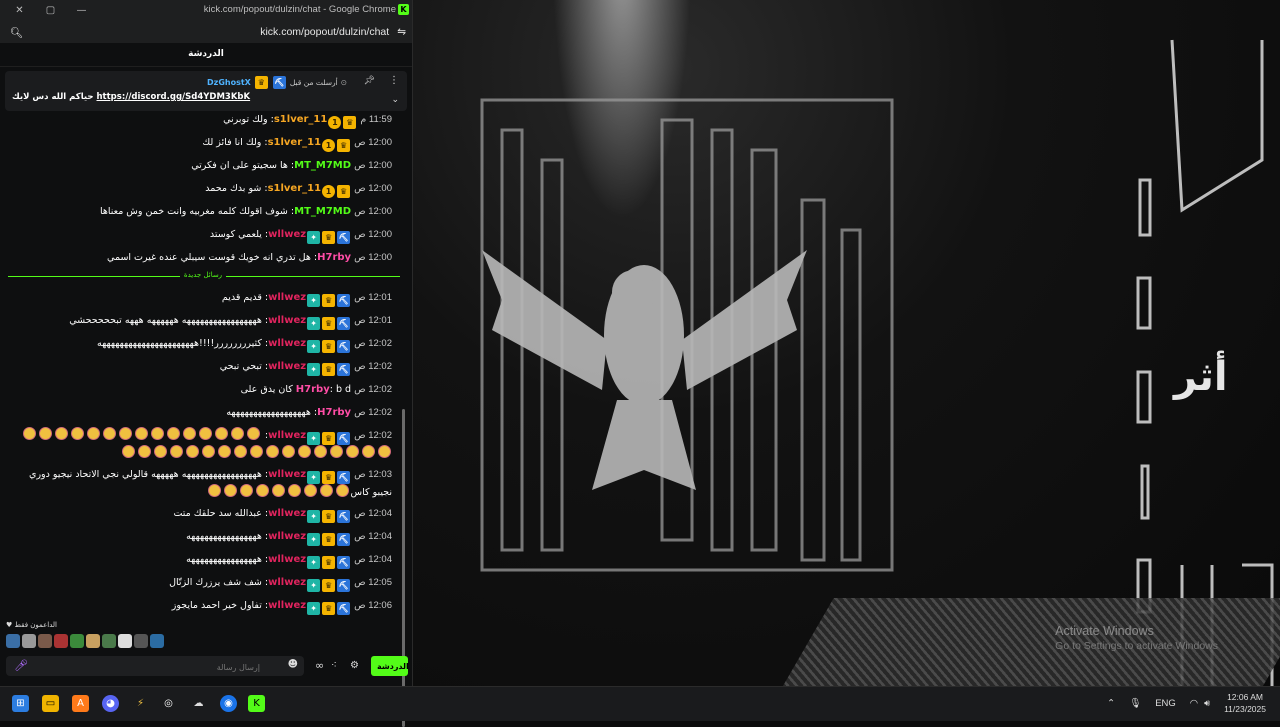 This screenshot has width=1280, height=727. I want to click on message-timestamp: 11:59 م, so click(376, 119).